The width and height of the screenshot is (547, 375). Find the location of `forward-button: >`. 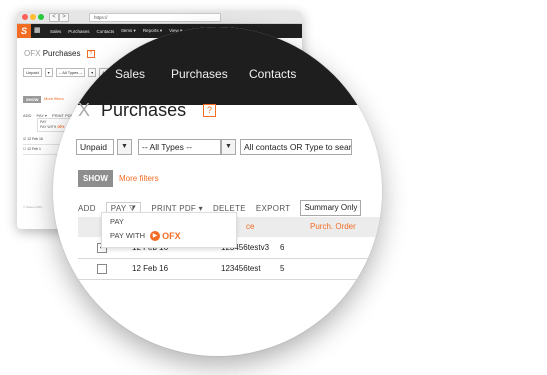

forward-button: > is located at coordinates (64, 17).